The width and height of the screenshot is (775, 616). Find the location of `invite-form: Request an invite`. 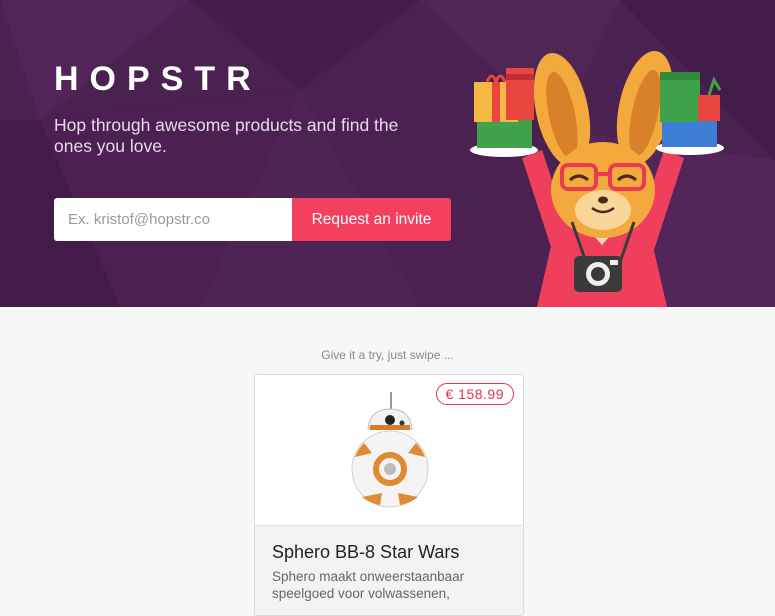

invite-form: Request an invite is located at coordinates (252, 219).